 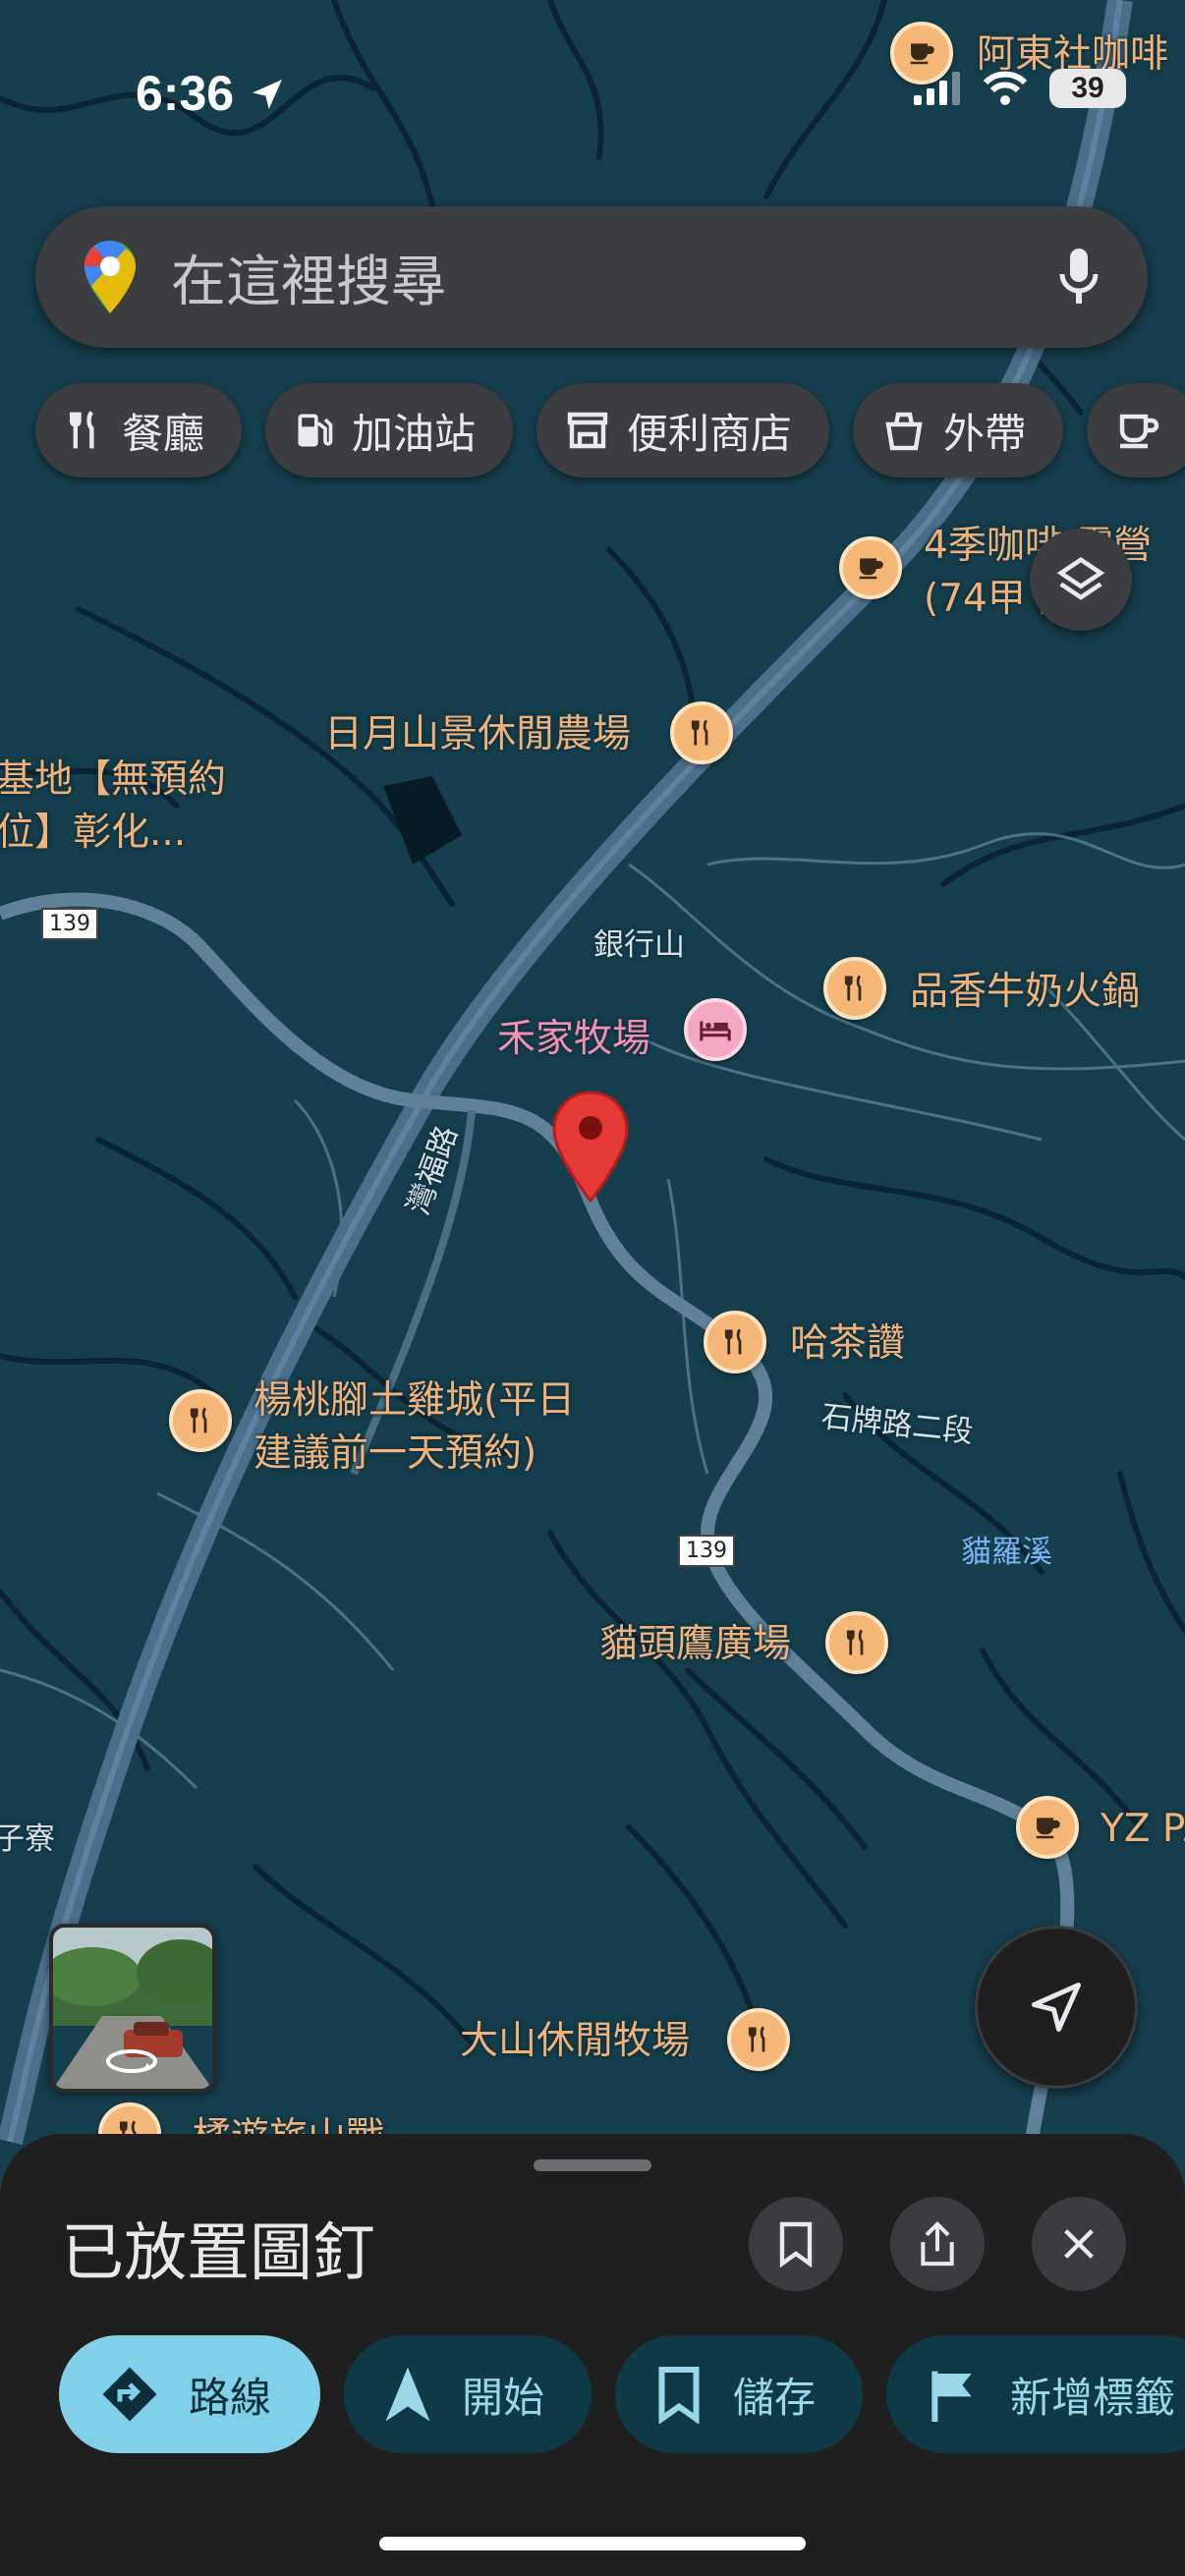 What do you see at coordinates (952, 2396) in the screenshot?
I see `flag-icon` at bounding box center [952, 2396].